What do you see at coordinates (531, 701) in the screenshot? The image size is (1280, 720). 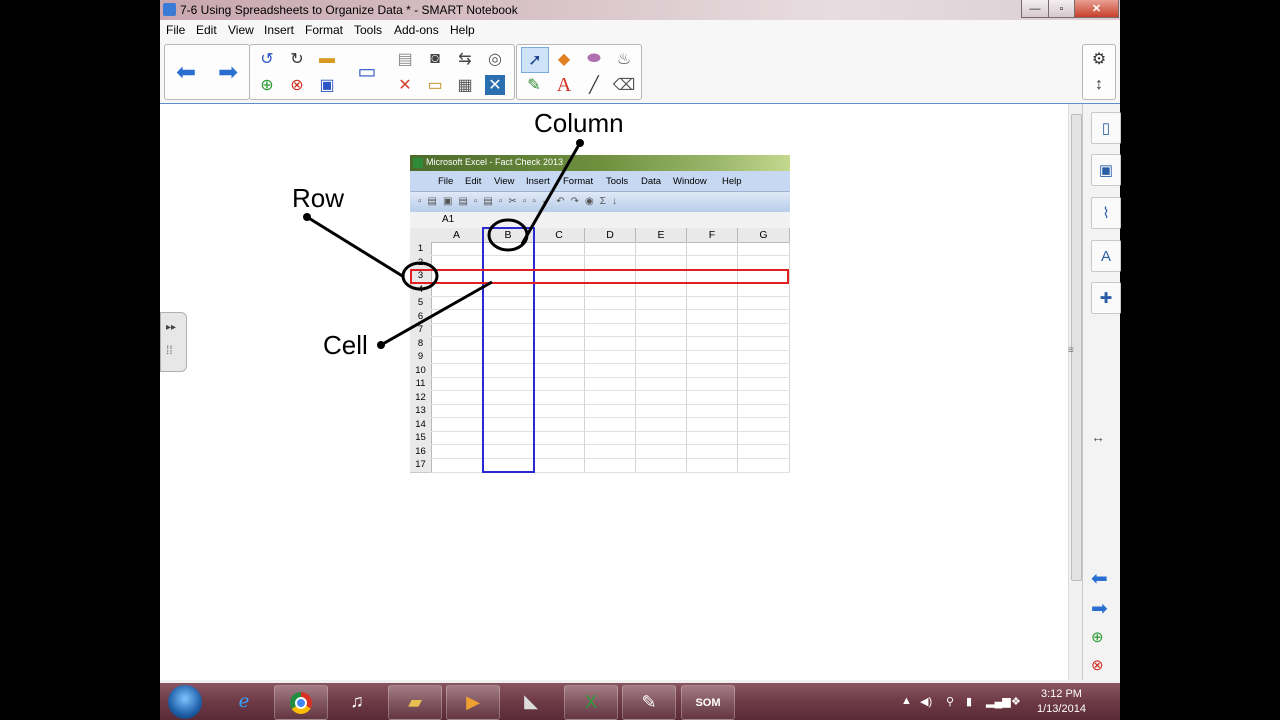 I see `utility-icon: ◣` at bounding box center [531, 701].